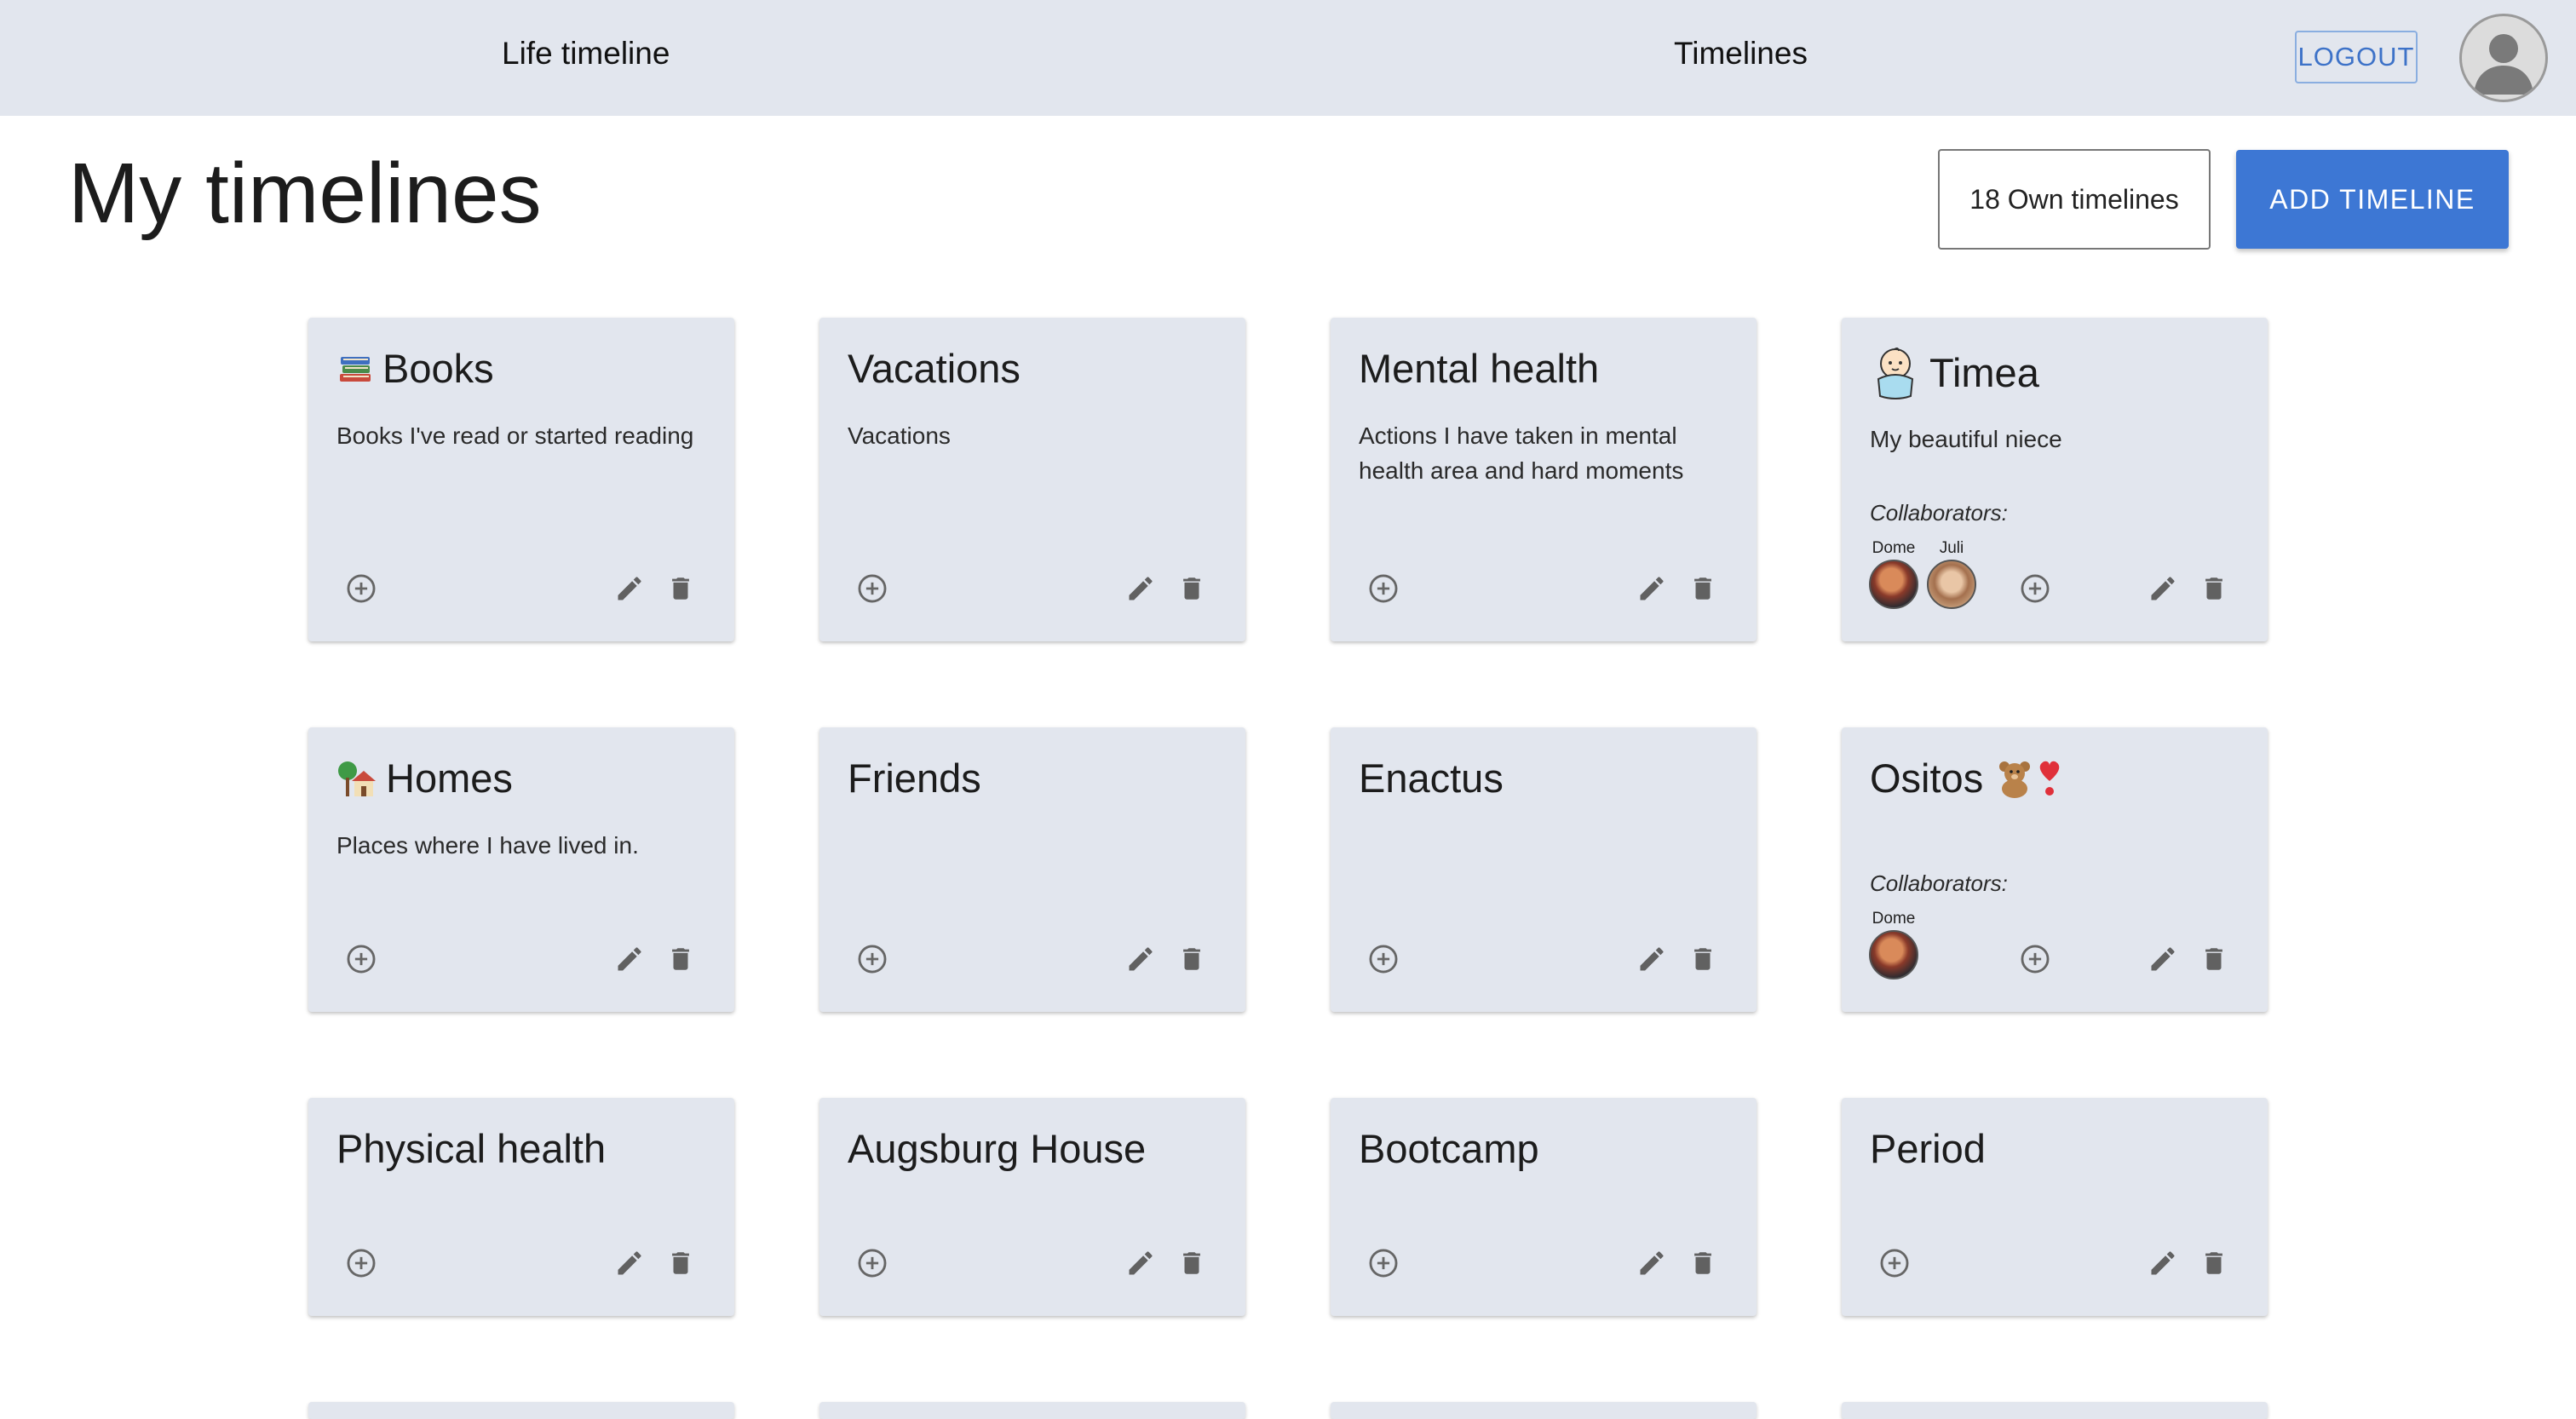 This screenshot has width=2576, height=1419. I want to click on user-avatar-icon, so click(2504, 58).